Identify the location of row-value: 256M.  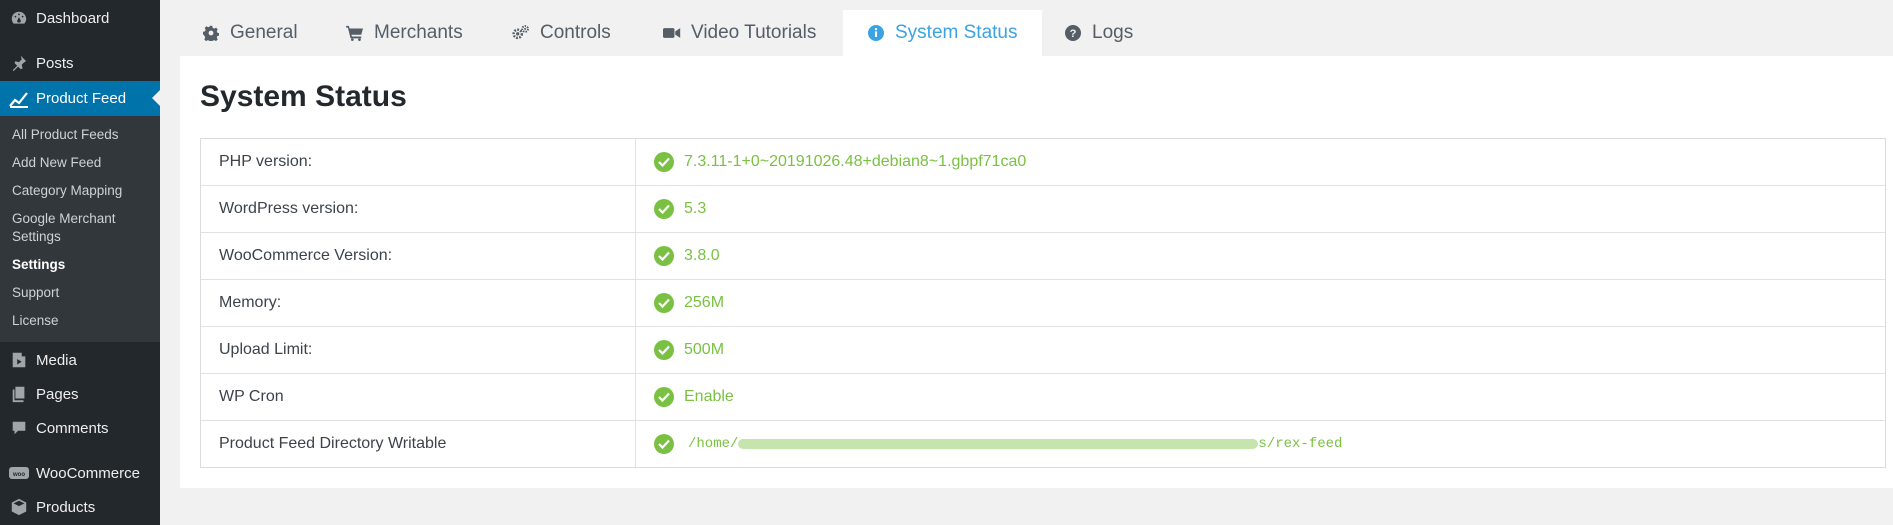
(680, 303).